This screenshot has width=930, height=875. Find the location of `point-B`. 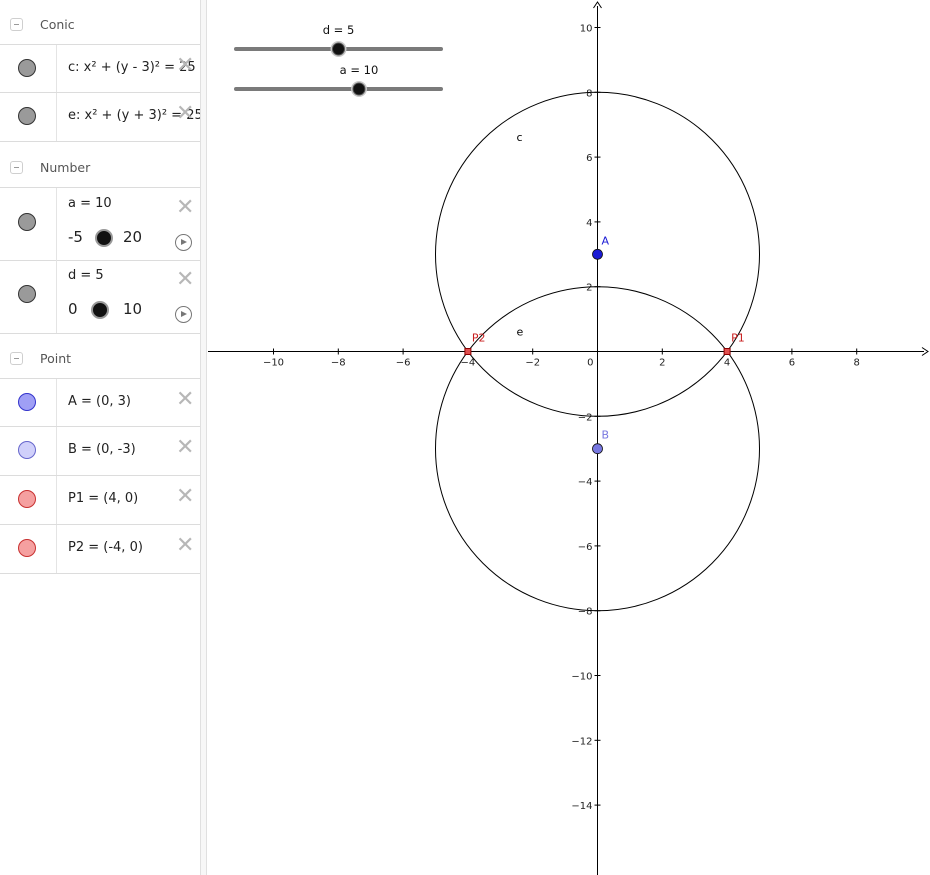

point-B is located at coordinates (597, 449).